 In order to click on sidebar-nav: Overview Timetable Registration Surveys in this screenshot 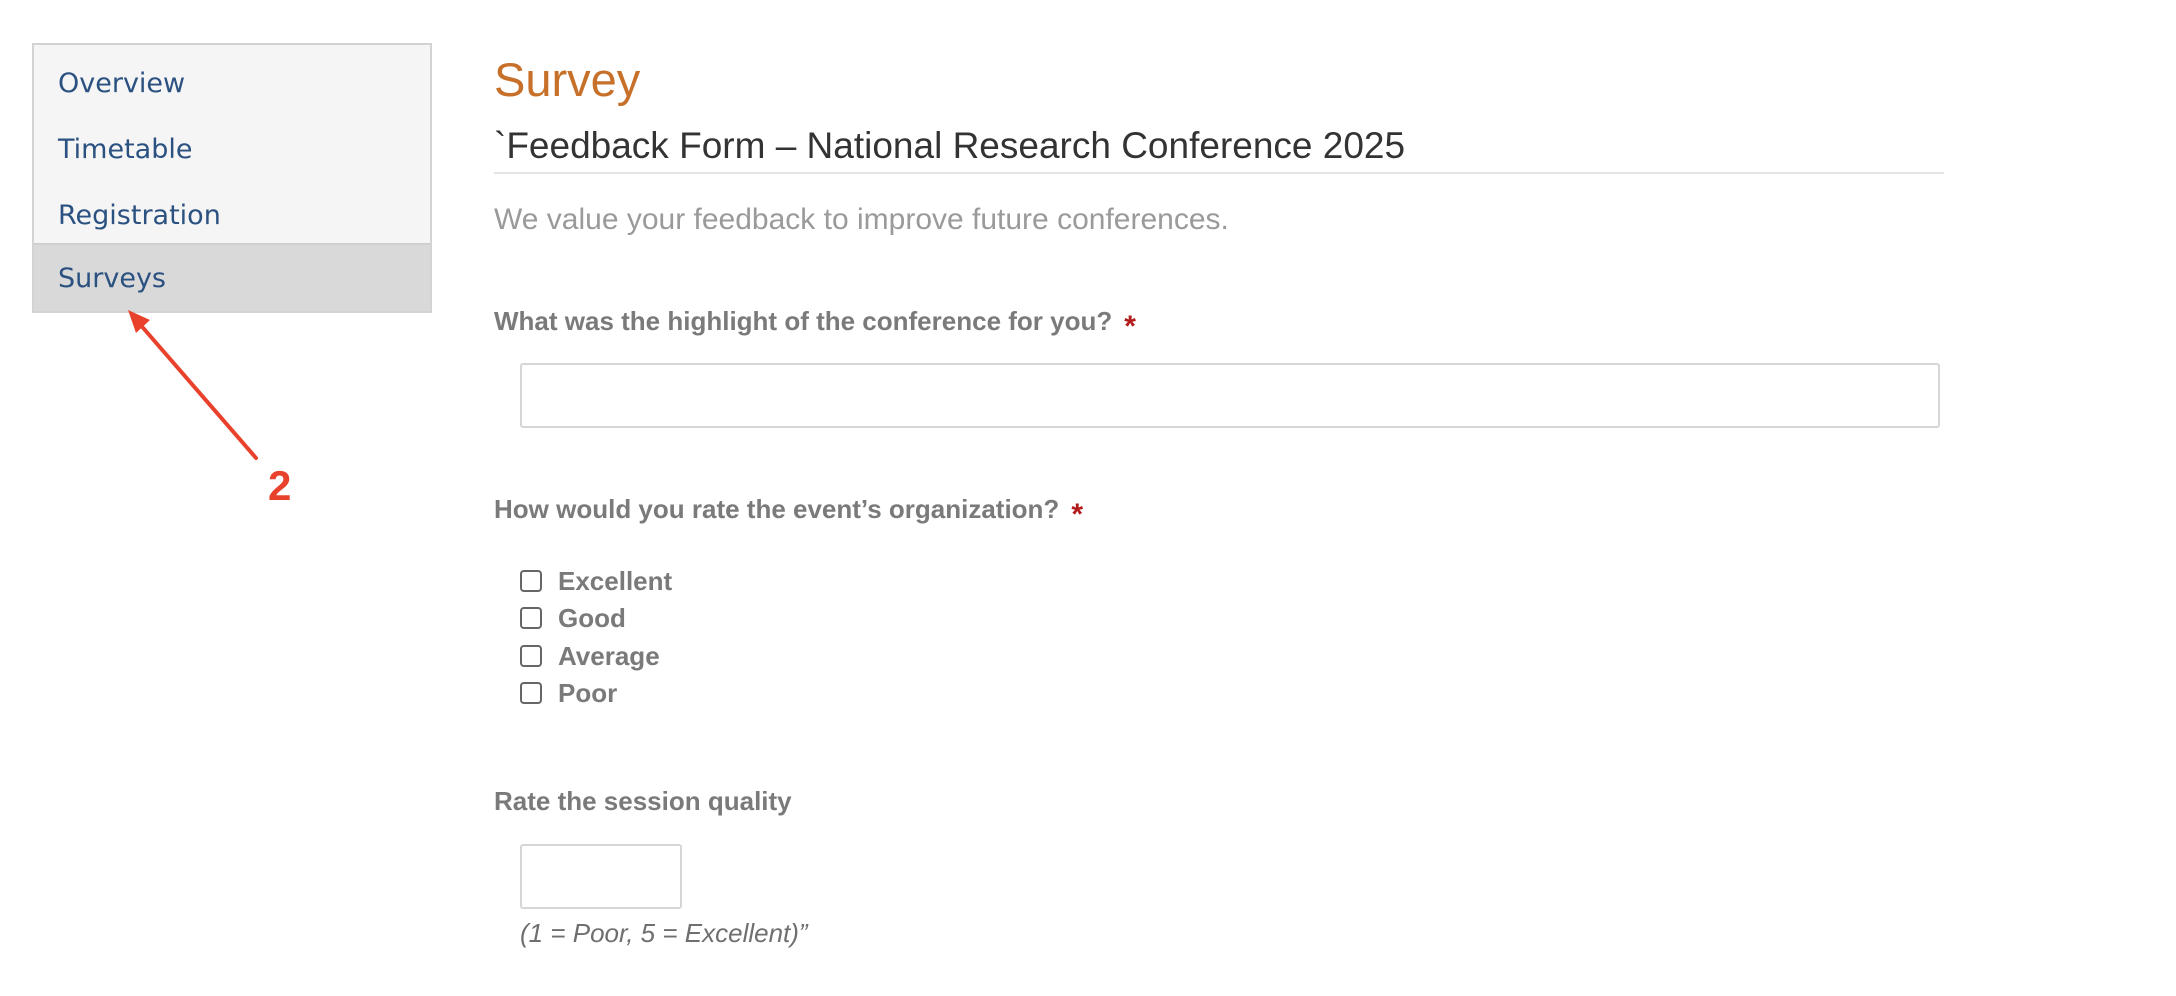, I will do `click(232, 178)`.